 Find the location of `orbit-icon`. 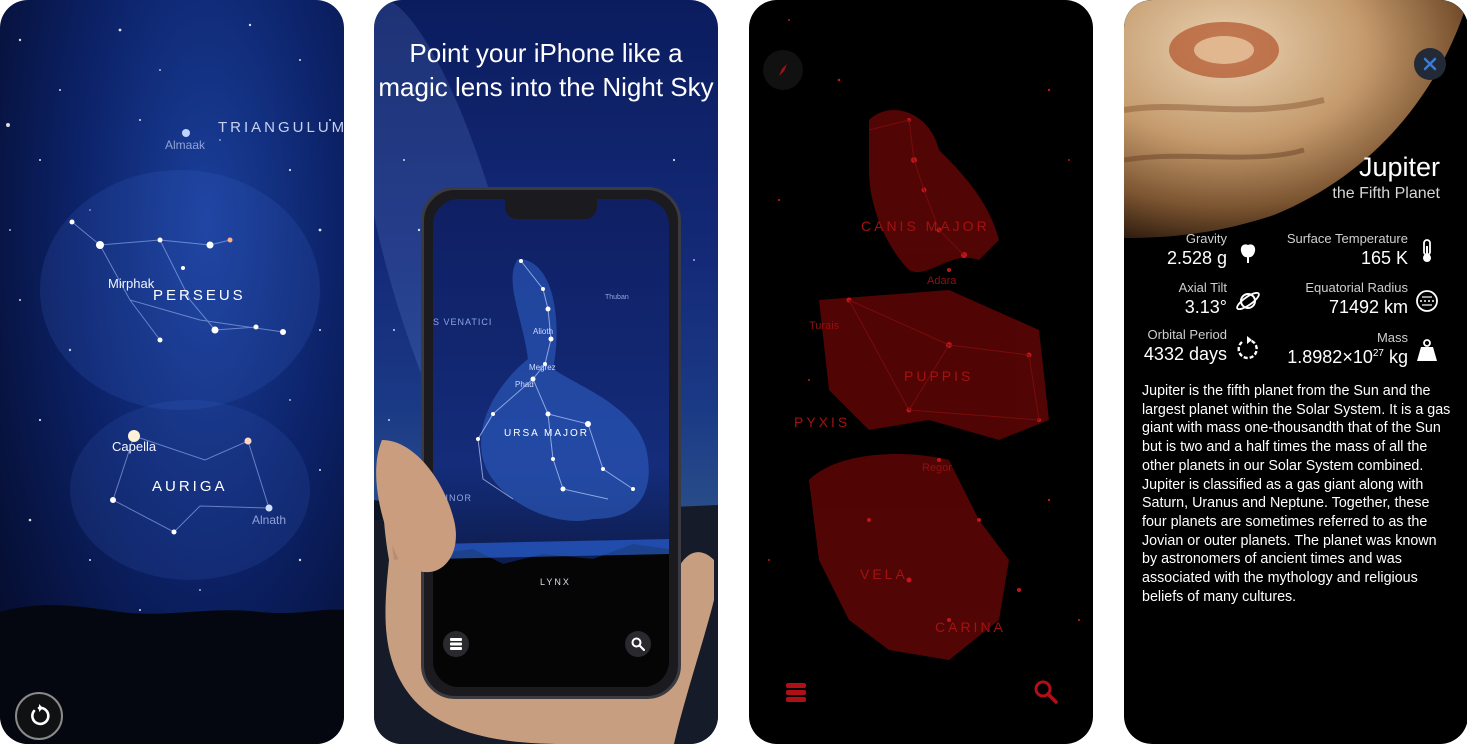

orbit-icon is located at coordinates (1247, 348).